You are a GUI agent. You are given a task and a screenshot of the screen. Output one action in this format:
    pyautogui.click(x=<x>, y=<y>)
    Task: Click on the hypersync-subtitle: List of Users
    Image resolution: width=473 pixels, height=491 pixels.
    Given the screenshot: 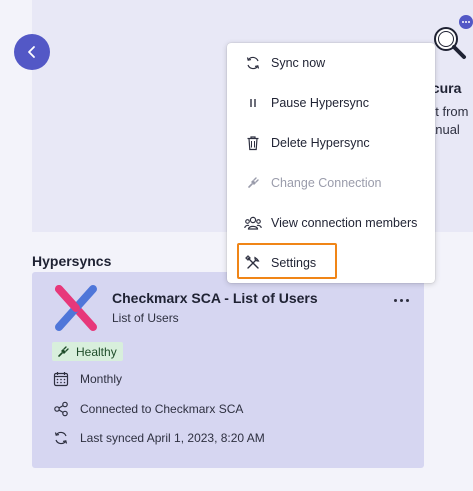 What is the action you would take?
    pyautogui.click(x=145, y=318)
    